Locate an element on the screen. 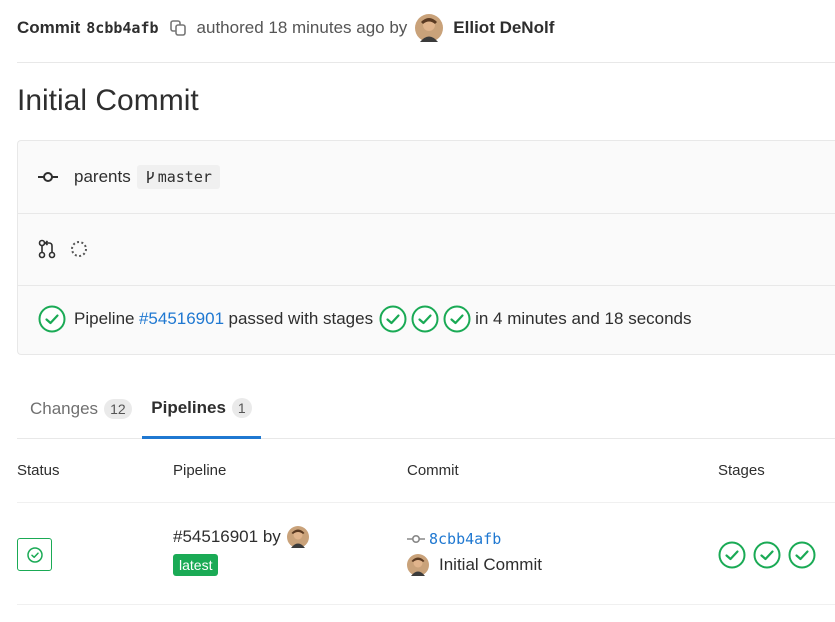  stage-list is located at coordinates (423, 319).